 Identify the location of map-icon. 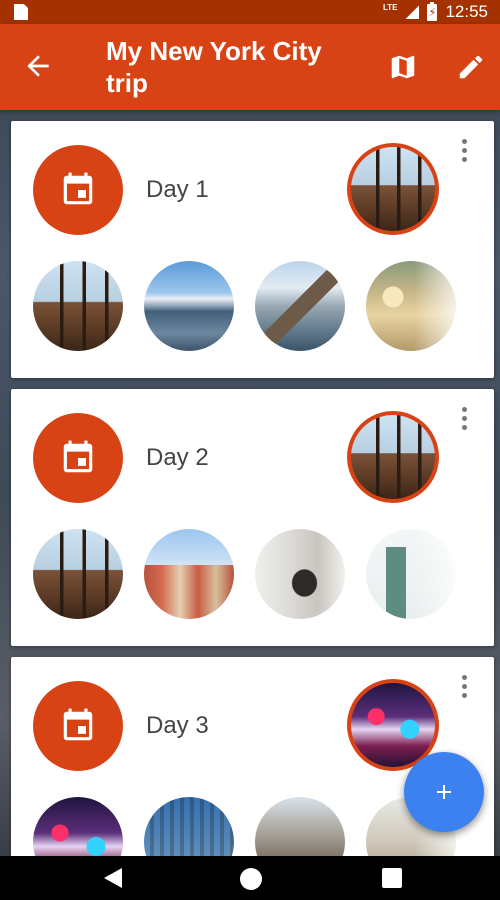
(403, 67).